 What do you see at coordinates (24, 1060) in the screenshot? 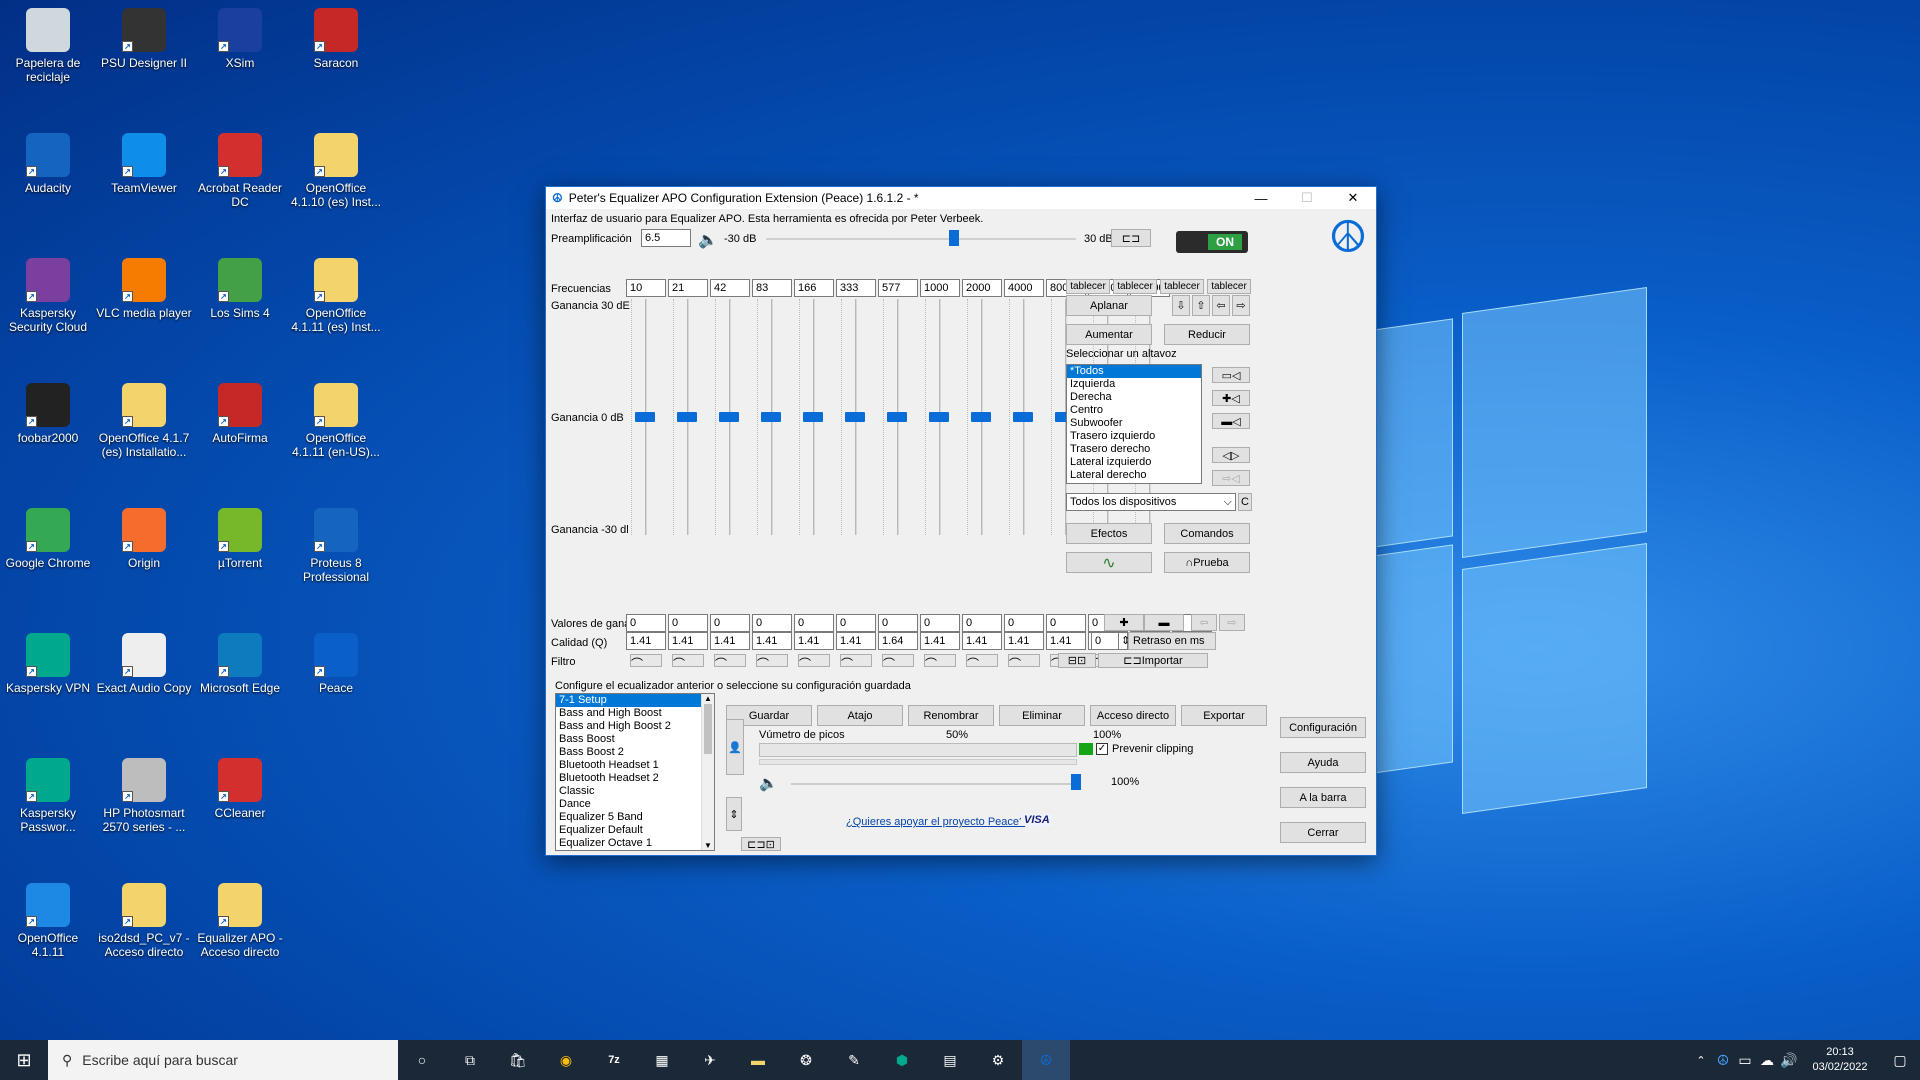
I see `start-windows-icon: ⊞` at bounding box center [24, 1060].